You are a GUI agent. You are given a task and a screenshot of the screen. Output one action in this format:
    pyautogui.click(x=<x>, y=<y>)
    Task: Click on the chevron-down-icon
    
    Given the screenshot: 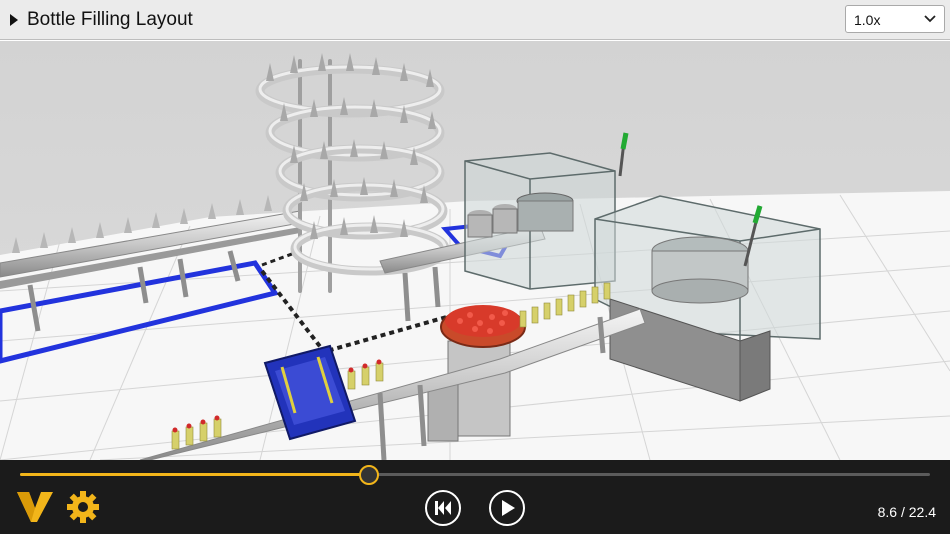 What is the action you would take?
    pyautogui.click(x=930, y=19)
    